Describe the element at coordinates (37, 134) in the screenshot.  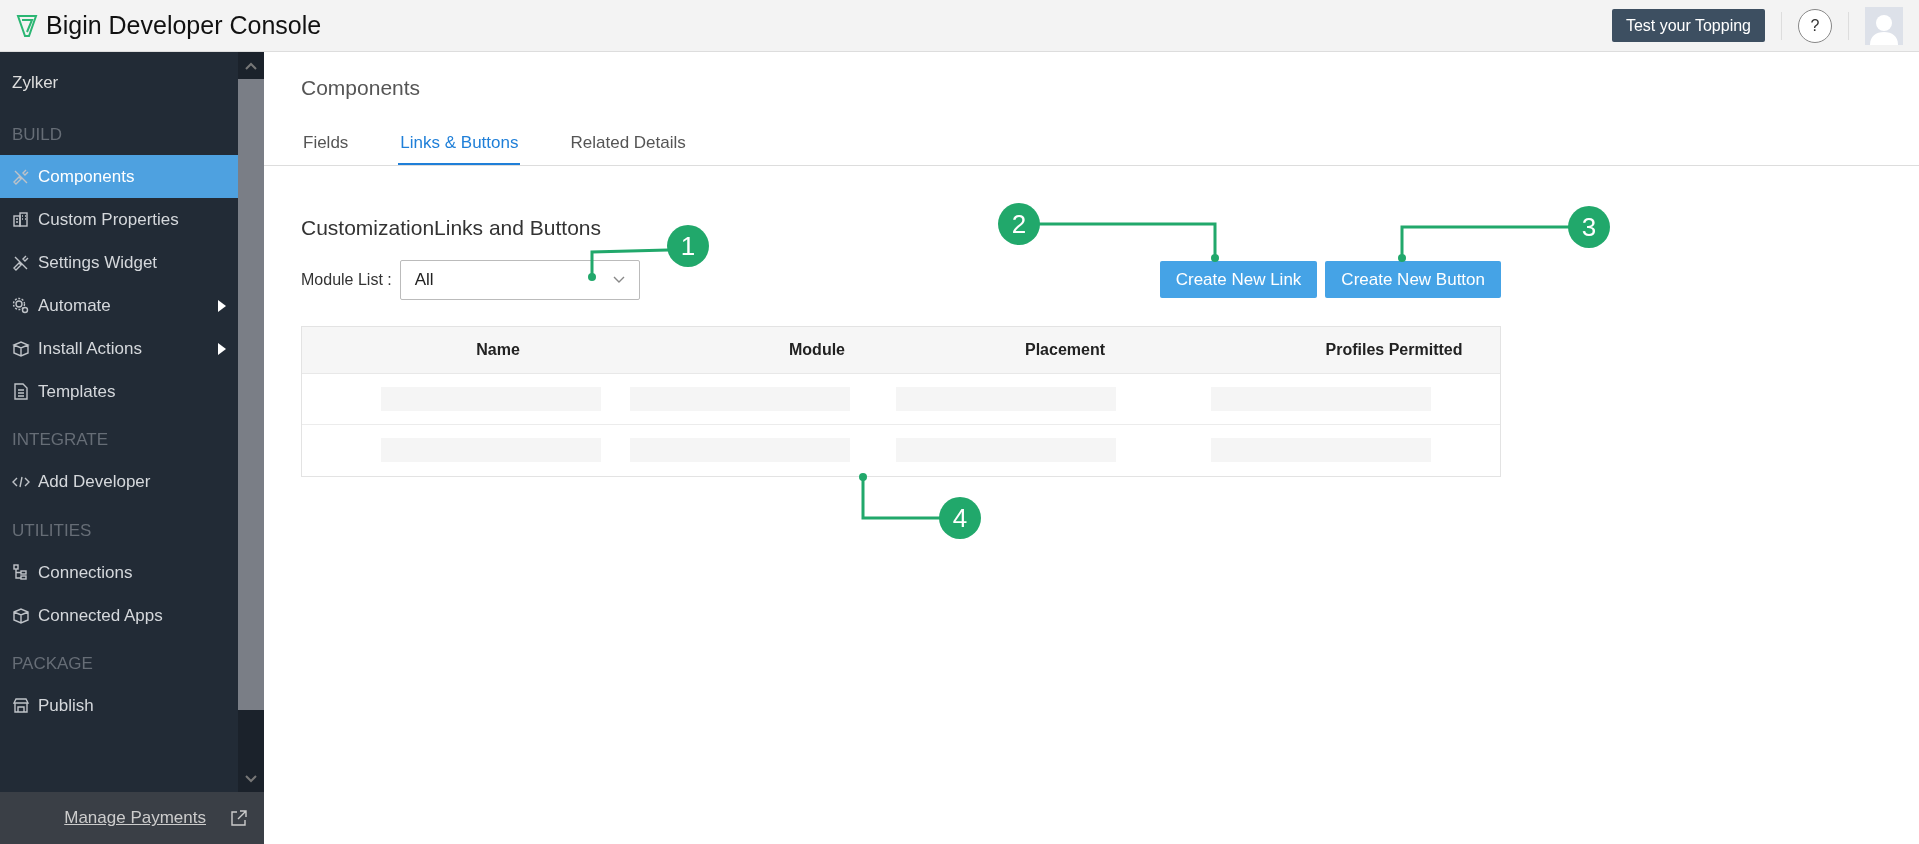
I see `section-heading: BUILD` at that location.